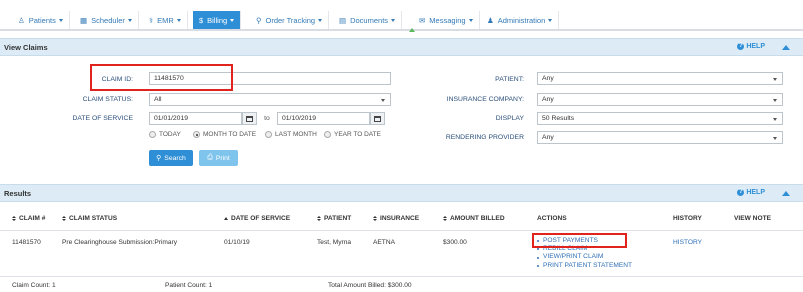 Image resolution: width=803 pixels, height=292 pixels. What do you see at coordinates (490, 20) in the screenshot?
I see `user-icon: ♟` at bounding box center [490, 20].